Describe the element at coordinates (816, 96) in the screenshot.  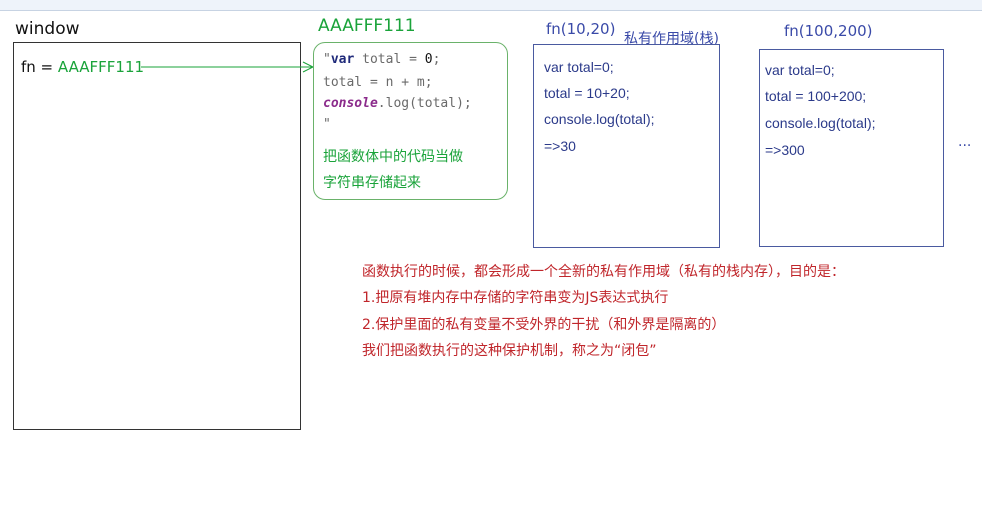
I see `call2-line-2: total = 100+200;` at that location.